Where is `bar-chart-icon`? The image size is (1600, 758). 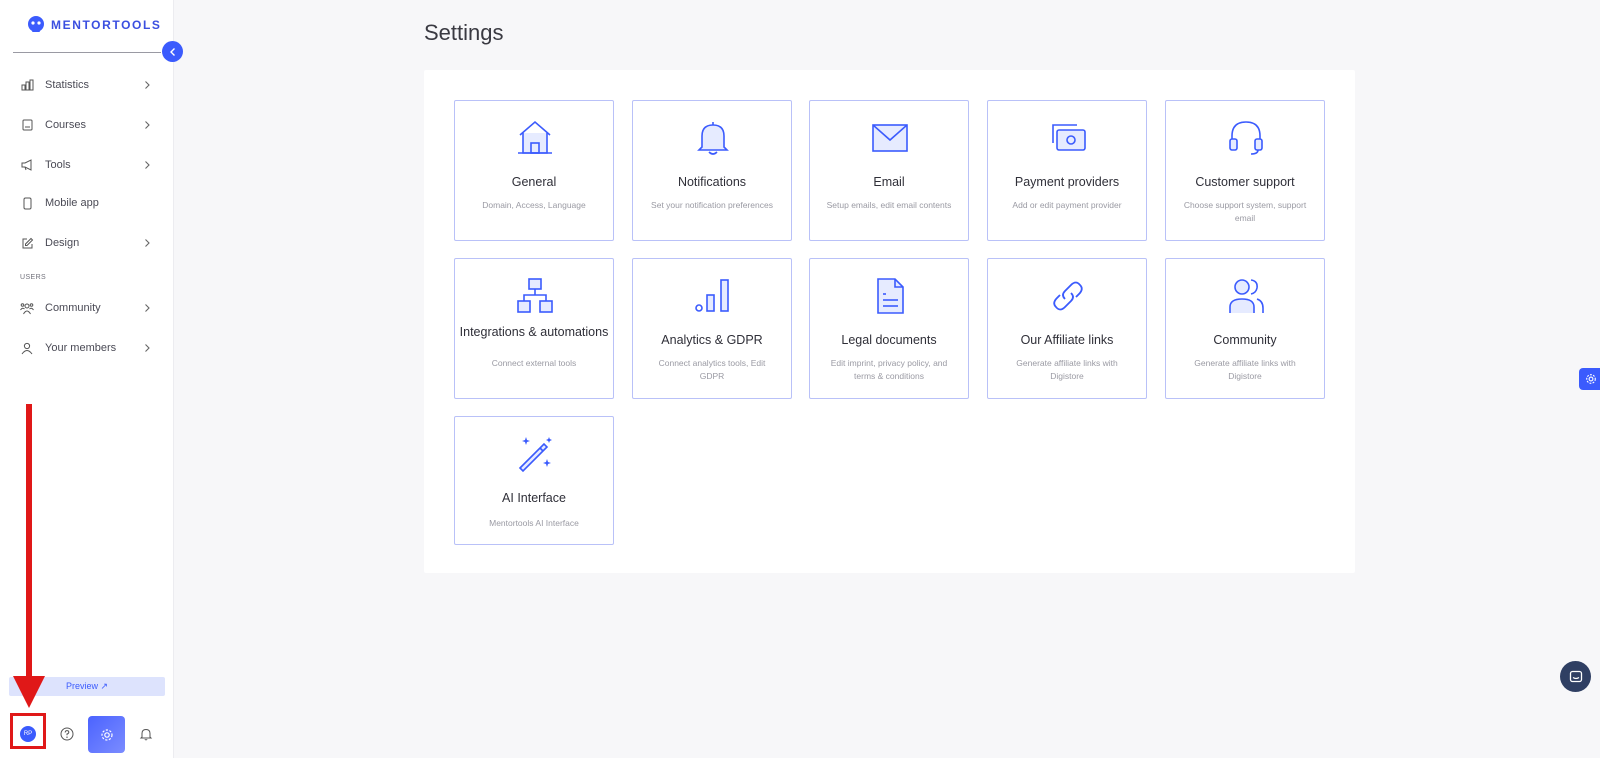
bar-chart-icon is located at coordinates (27, 85).